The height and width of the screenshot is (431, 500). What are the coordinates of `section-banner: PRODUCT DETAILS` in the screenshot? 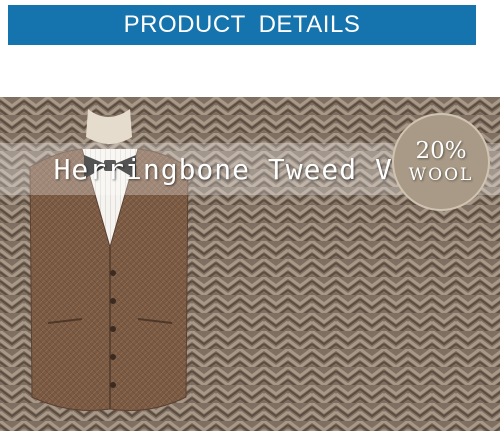 It's located at (242, 25).